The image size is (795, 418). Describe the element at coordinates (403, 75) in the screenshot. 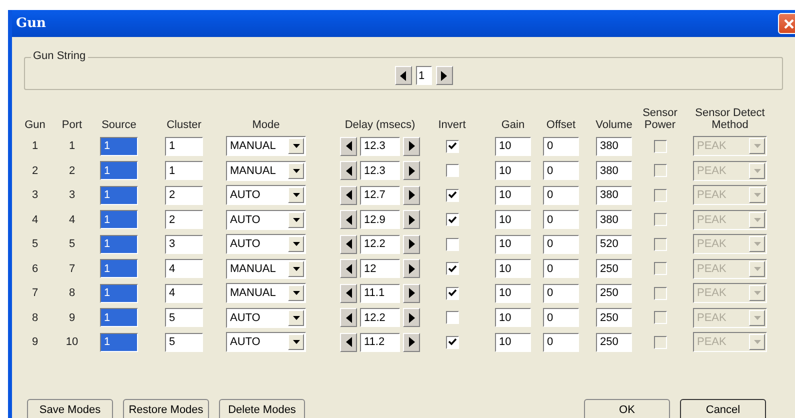

I see `previous-button` at that location.